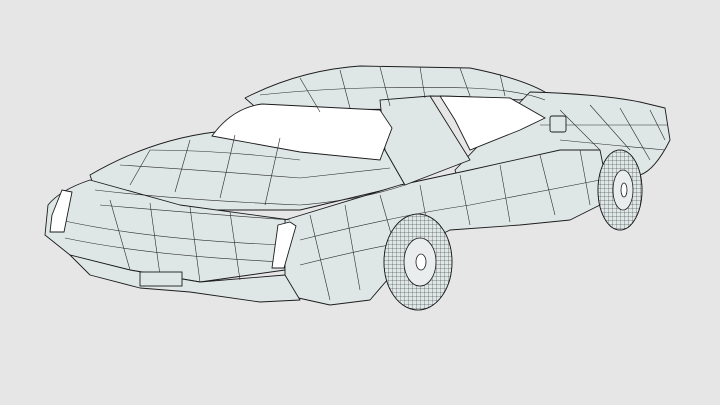  What do you see at coordinates (161, 279) in the screenshot?
I see `license-plate` at bounding box center [161, 279].